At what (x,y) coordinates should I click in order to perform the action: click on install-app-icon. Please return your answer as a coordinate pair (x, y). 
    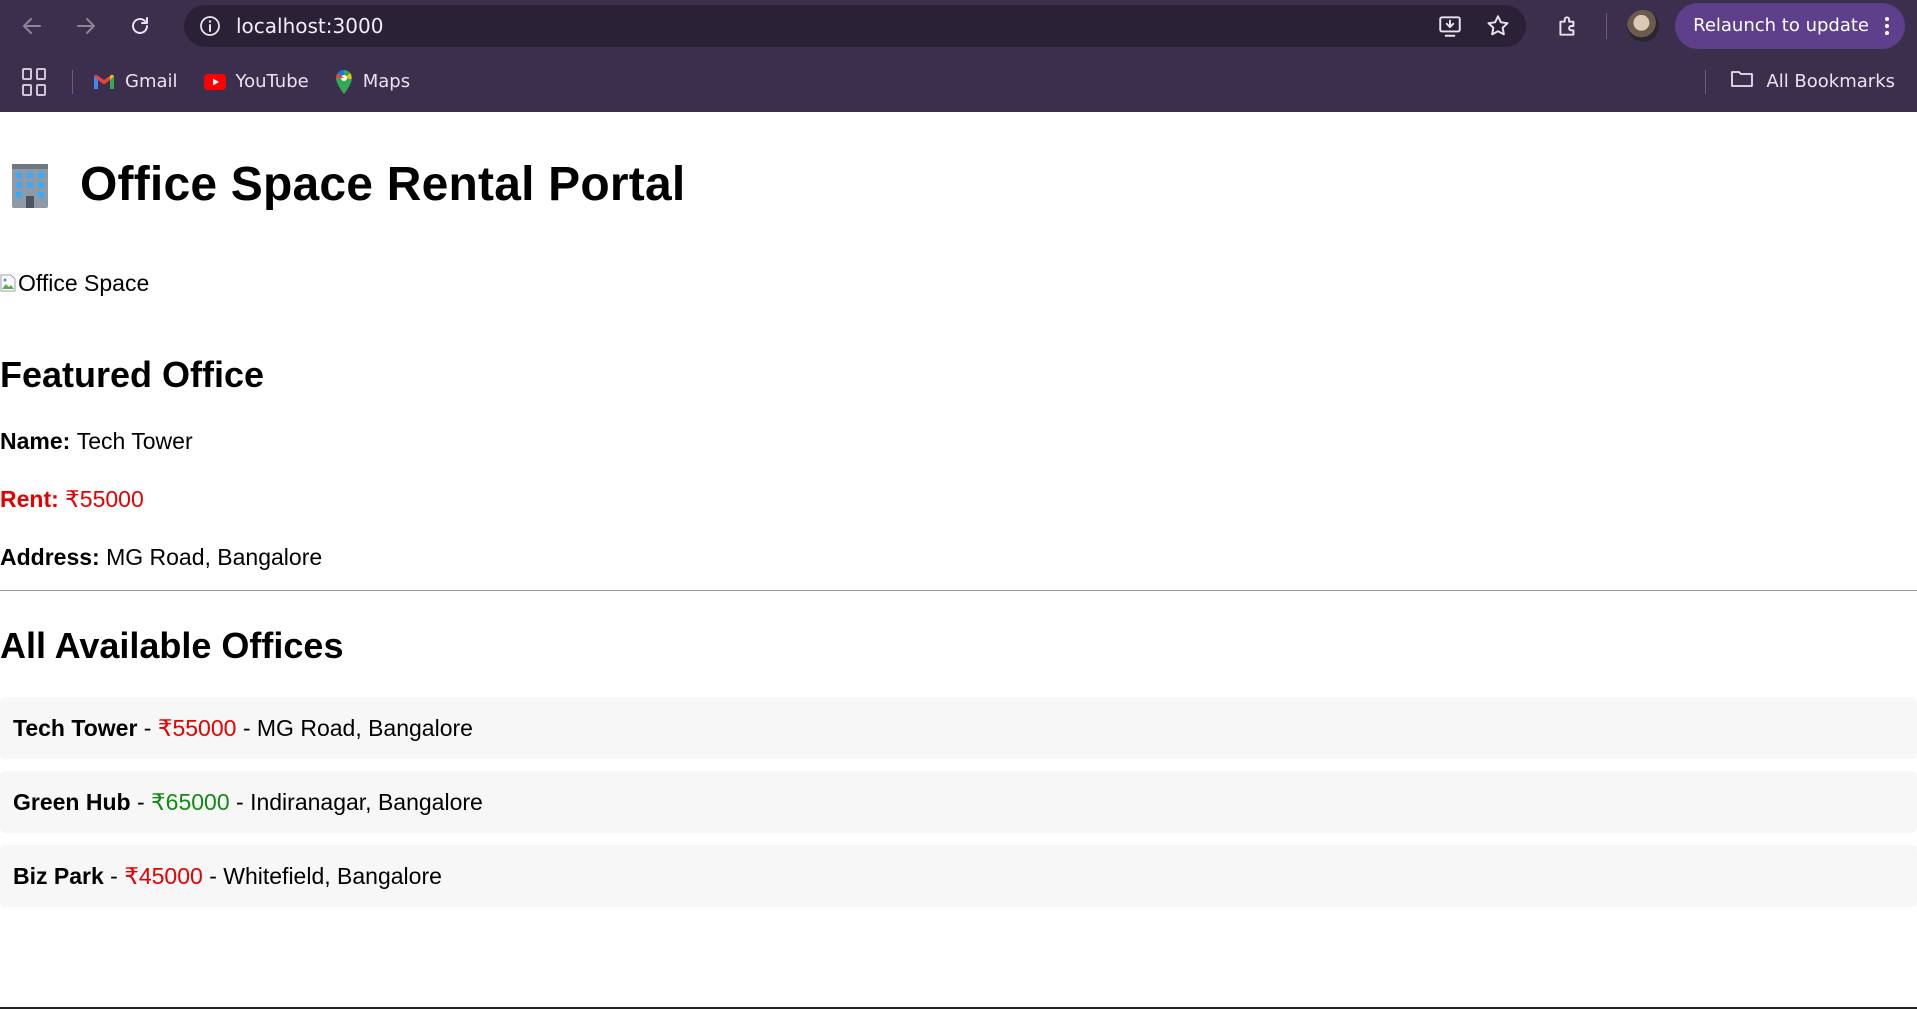
    Looking at the image, I should click on (1450, 26).